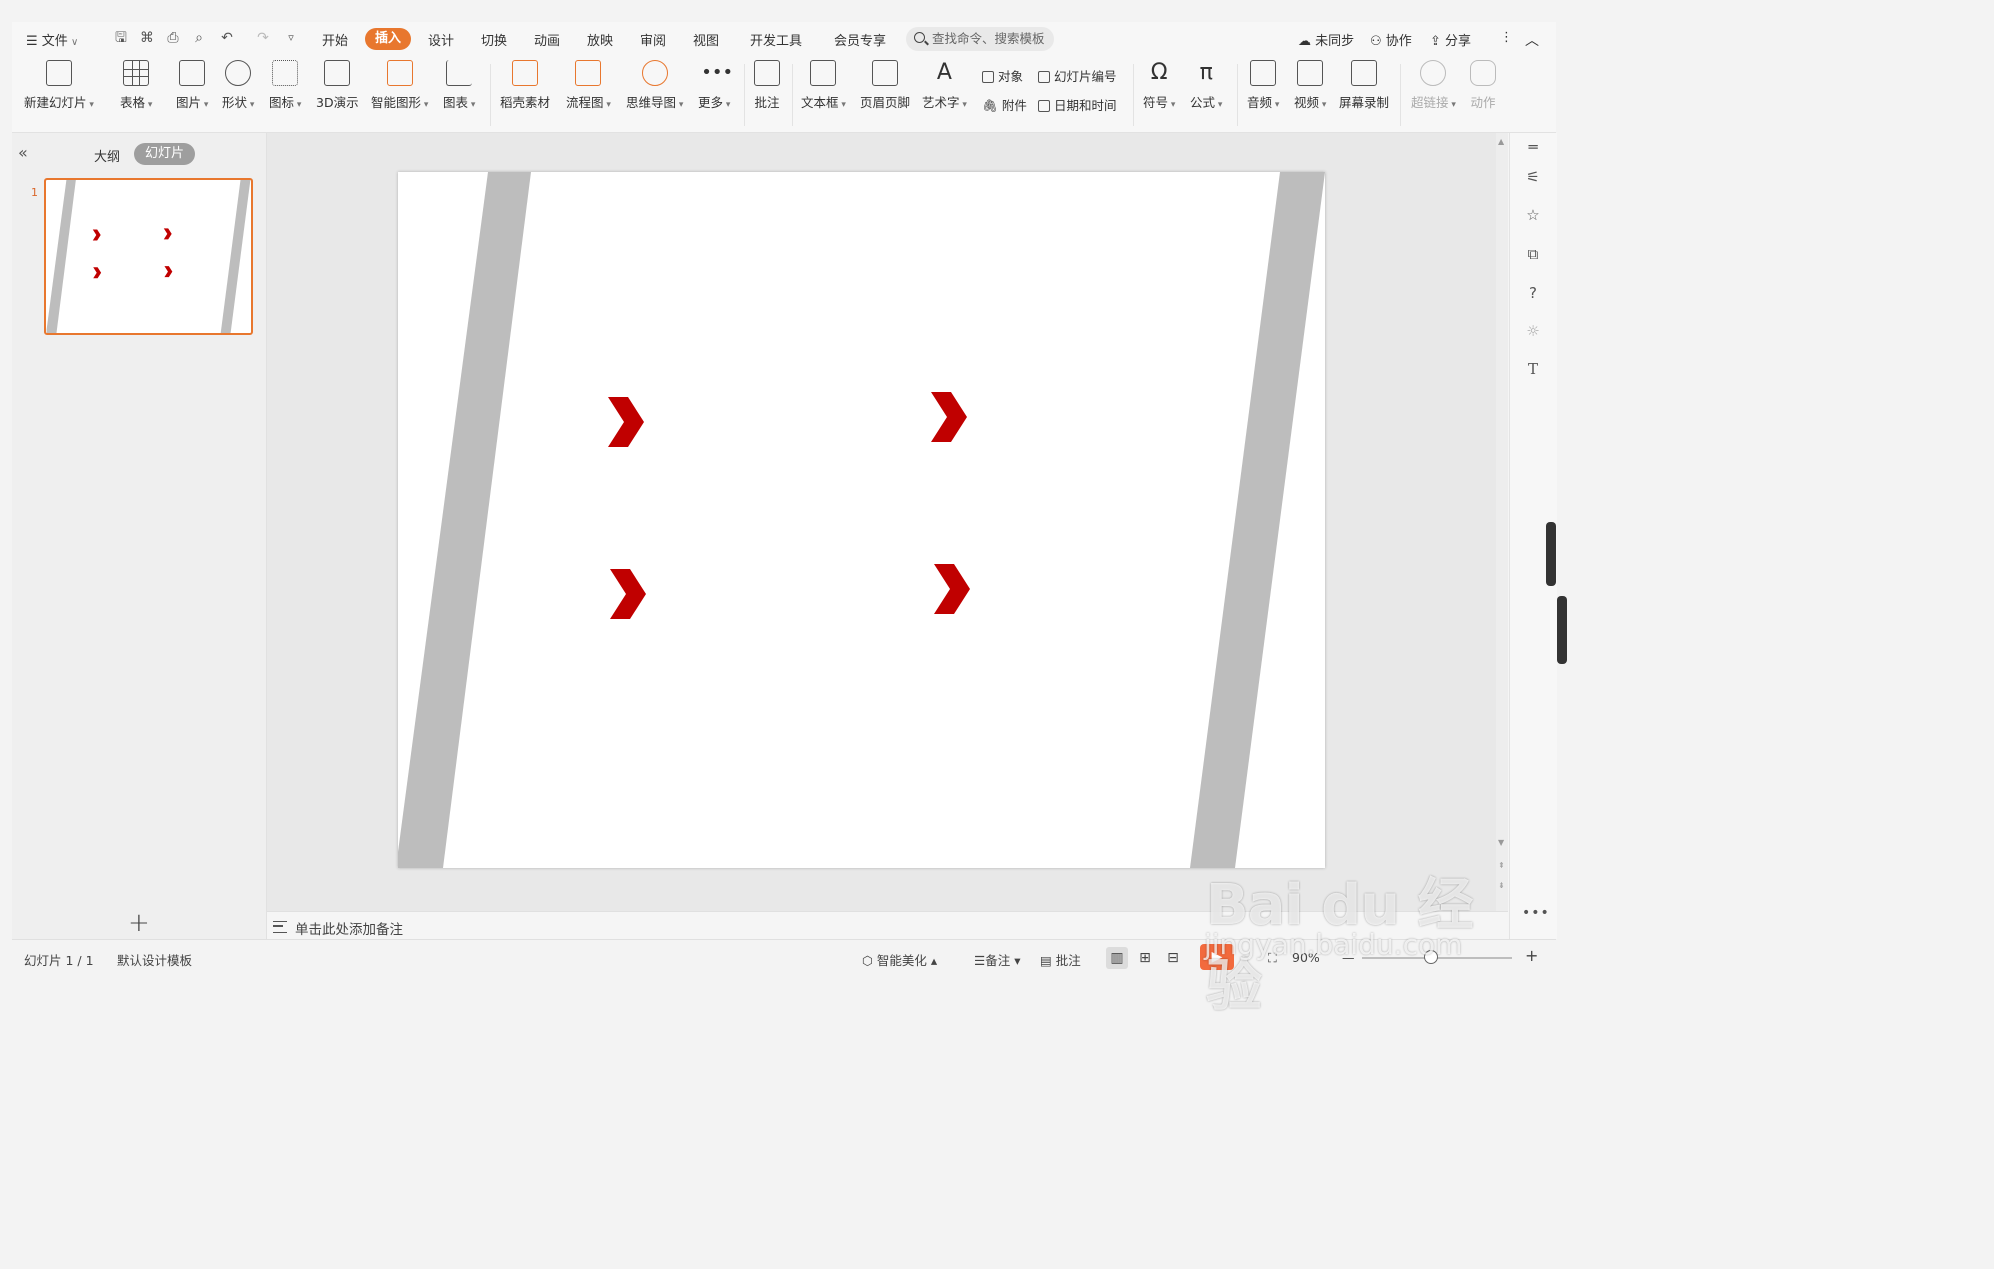 The height and width of the screenshot is (1269, 1994). What do you see at coordinates (1272, 958) in the screenshot?
I see `fit-window-icon: ⛶` at bounding box center [1272, 958].